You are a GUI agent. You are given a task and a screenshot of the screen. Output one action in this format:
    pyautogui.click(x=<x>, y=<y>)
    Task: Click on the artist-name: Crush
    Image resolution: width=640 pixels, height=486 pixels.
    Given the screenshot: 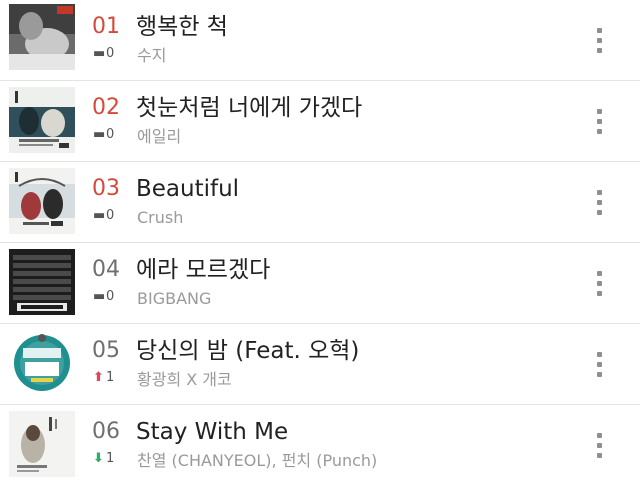 What is the action you would take?
    pyautogui.click(x=160, y=218)
    